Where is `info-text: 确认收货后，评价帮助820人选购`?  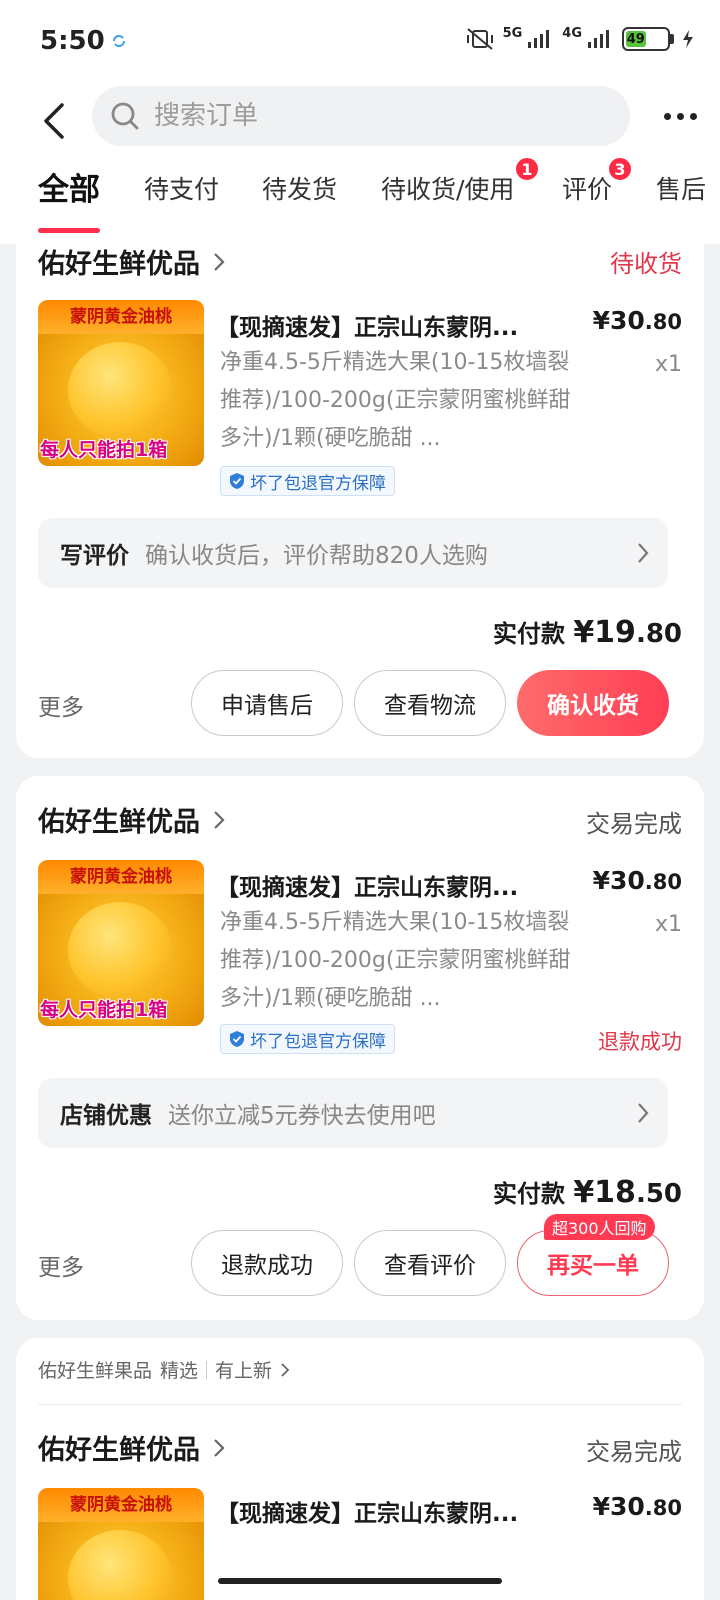 info-text: 确认收货后，评价帮助820人选购 is located at coordinates (316, 556).